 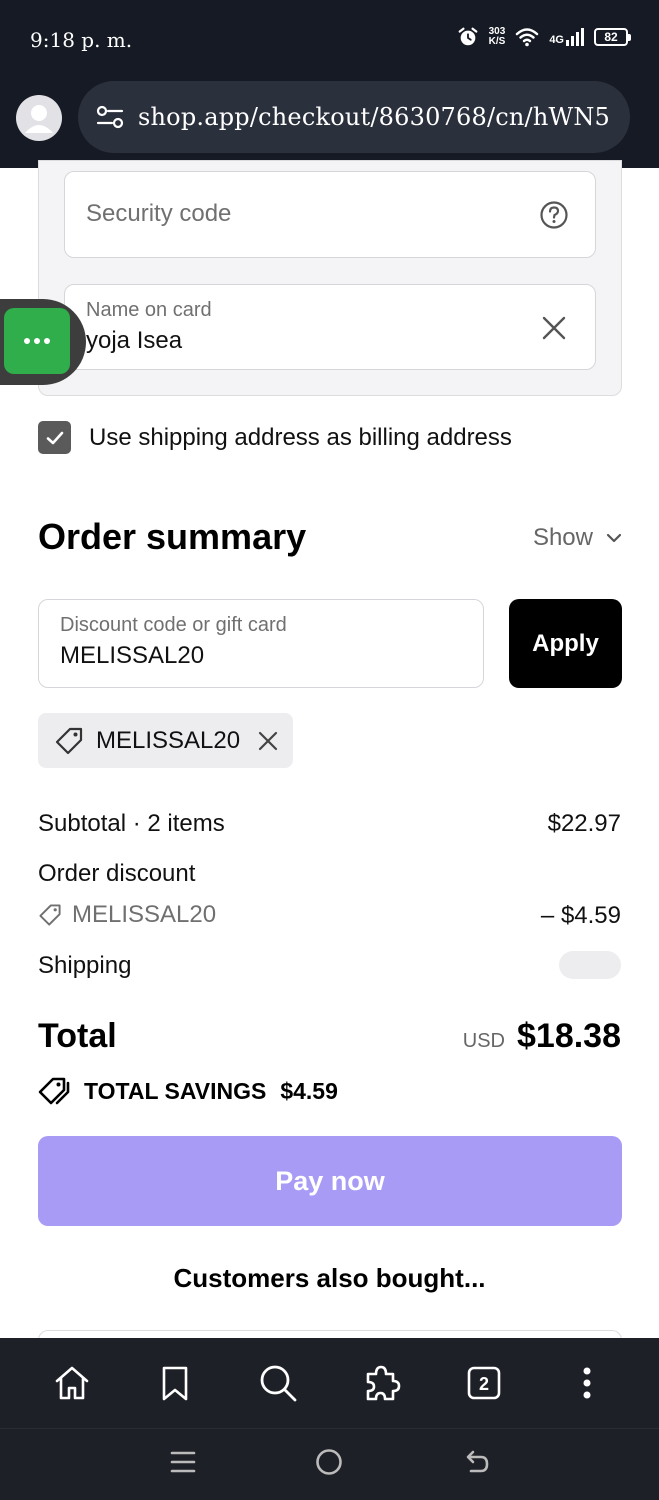 I want to click on billing-address-option: Use shipping address as billing address, so click(x=275, y=437).